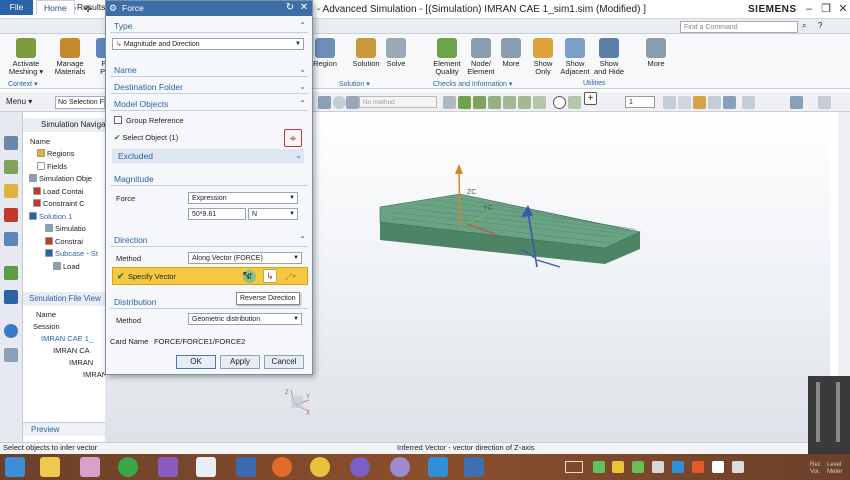 The height and width of the screenshot is (480, 850). I want to click on viber-icon, so click(360, 467).